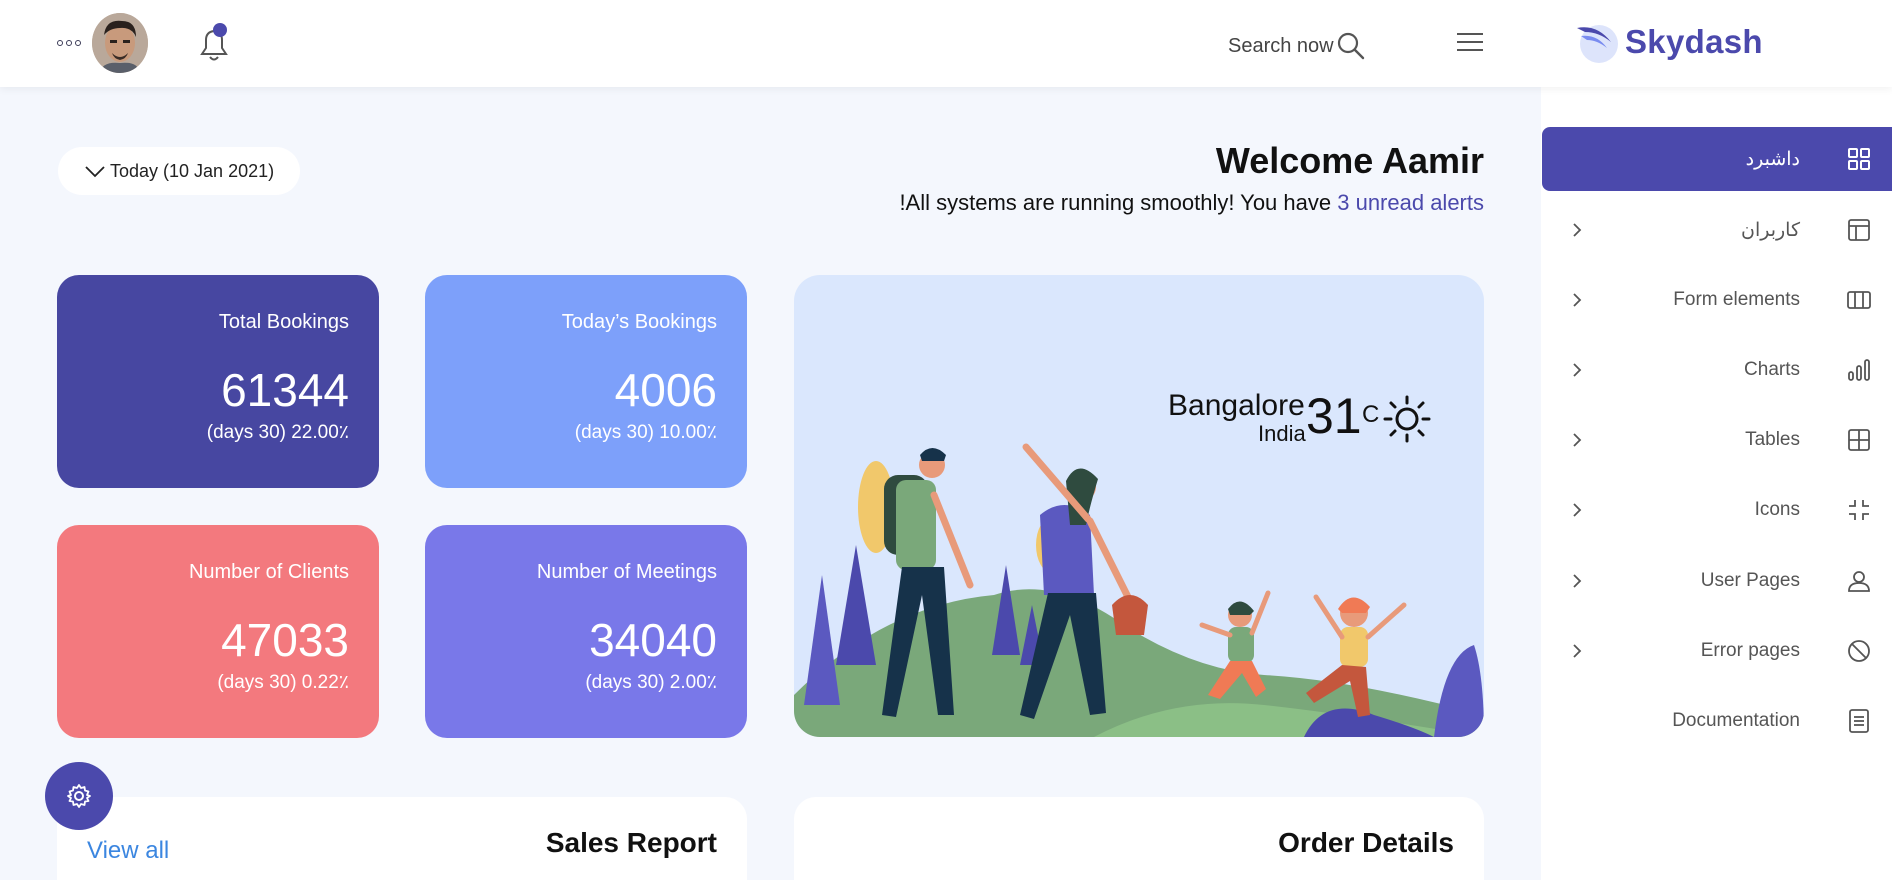 Image resolution: width=1892 pixels, height=880 pixels. What do you see at coordinates (1366, 842) in the screenshot?
I see `order-details-title: Order Details` at bounding box center [1366, 842].